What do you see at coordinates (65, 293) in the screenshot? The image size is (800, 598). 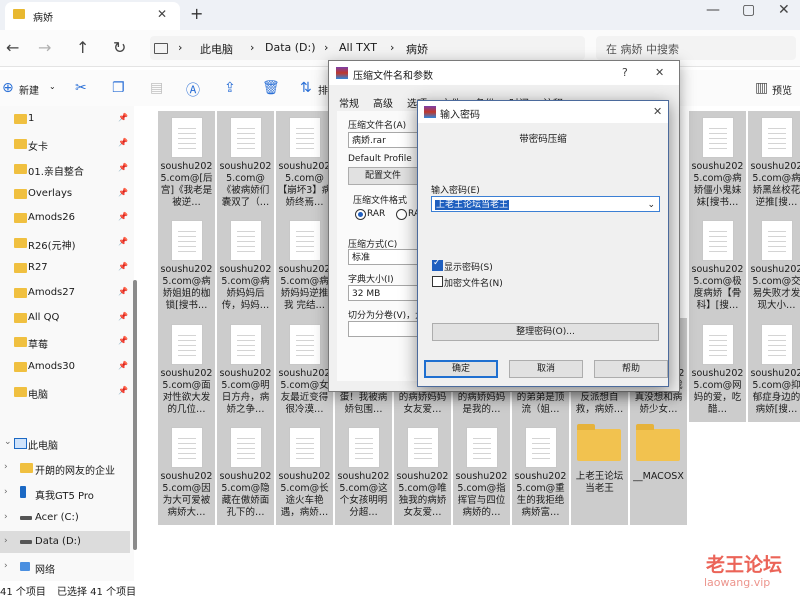 I see `sidebar-item-amods27: Amods27 📌` at bounding box center [65, 293].